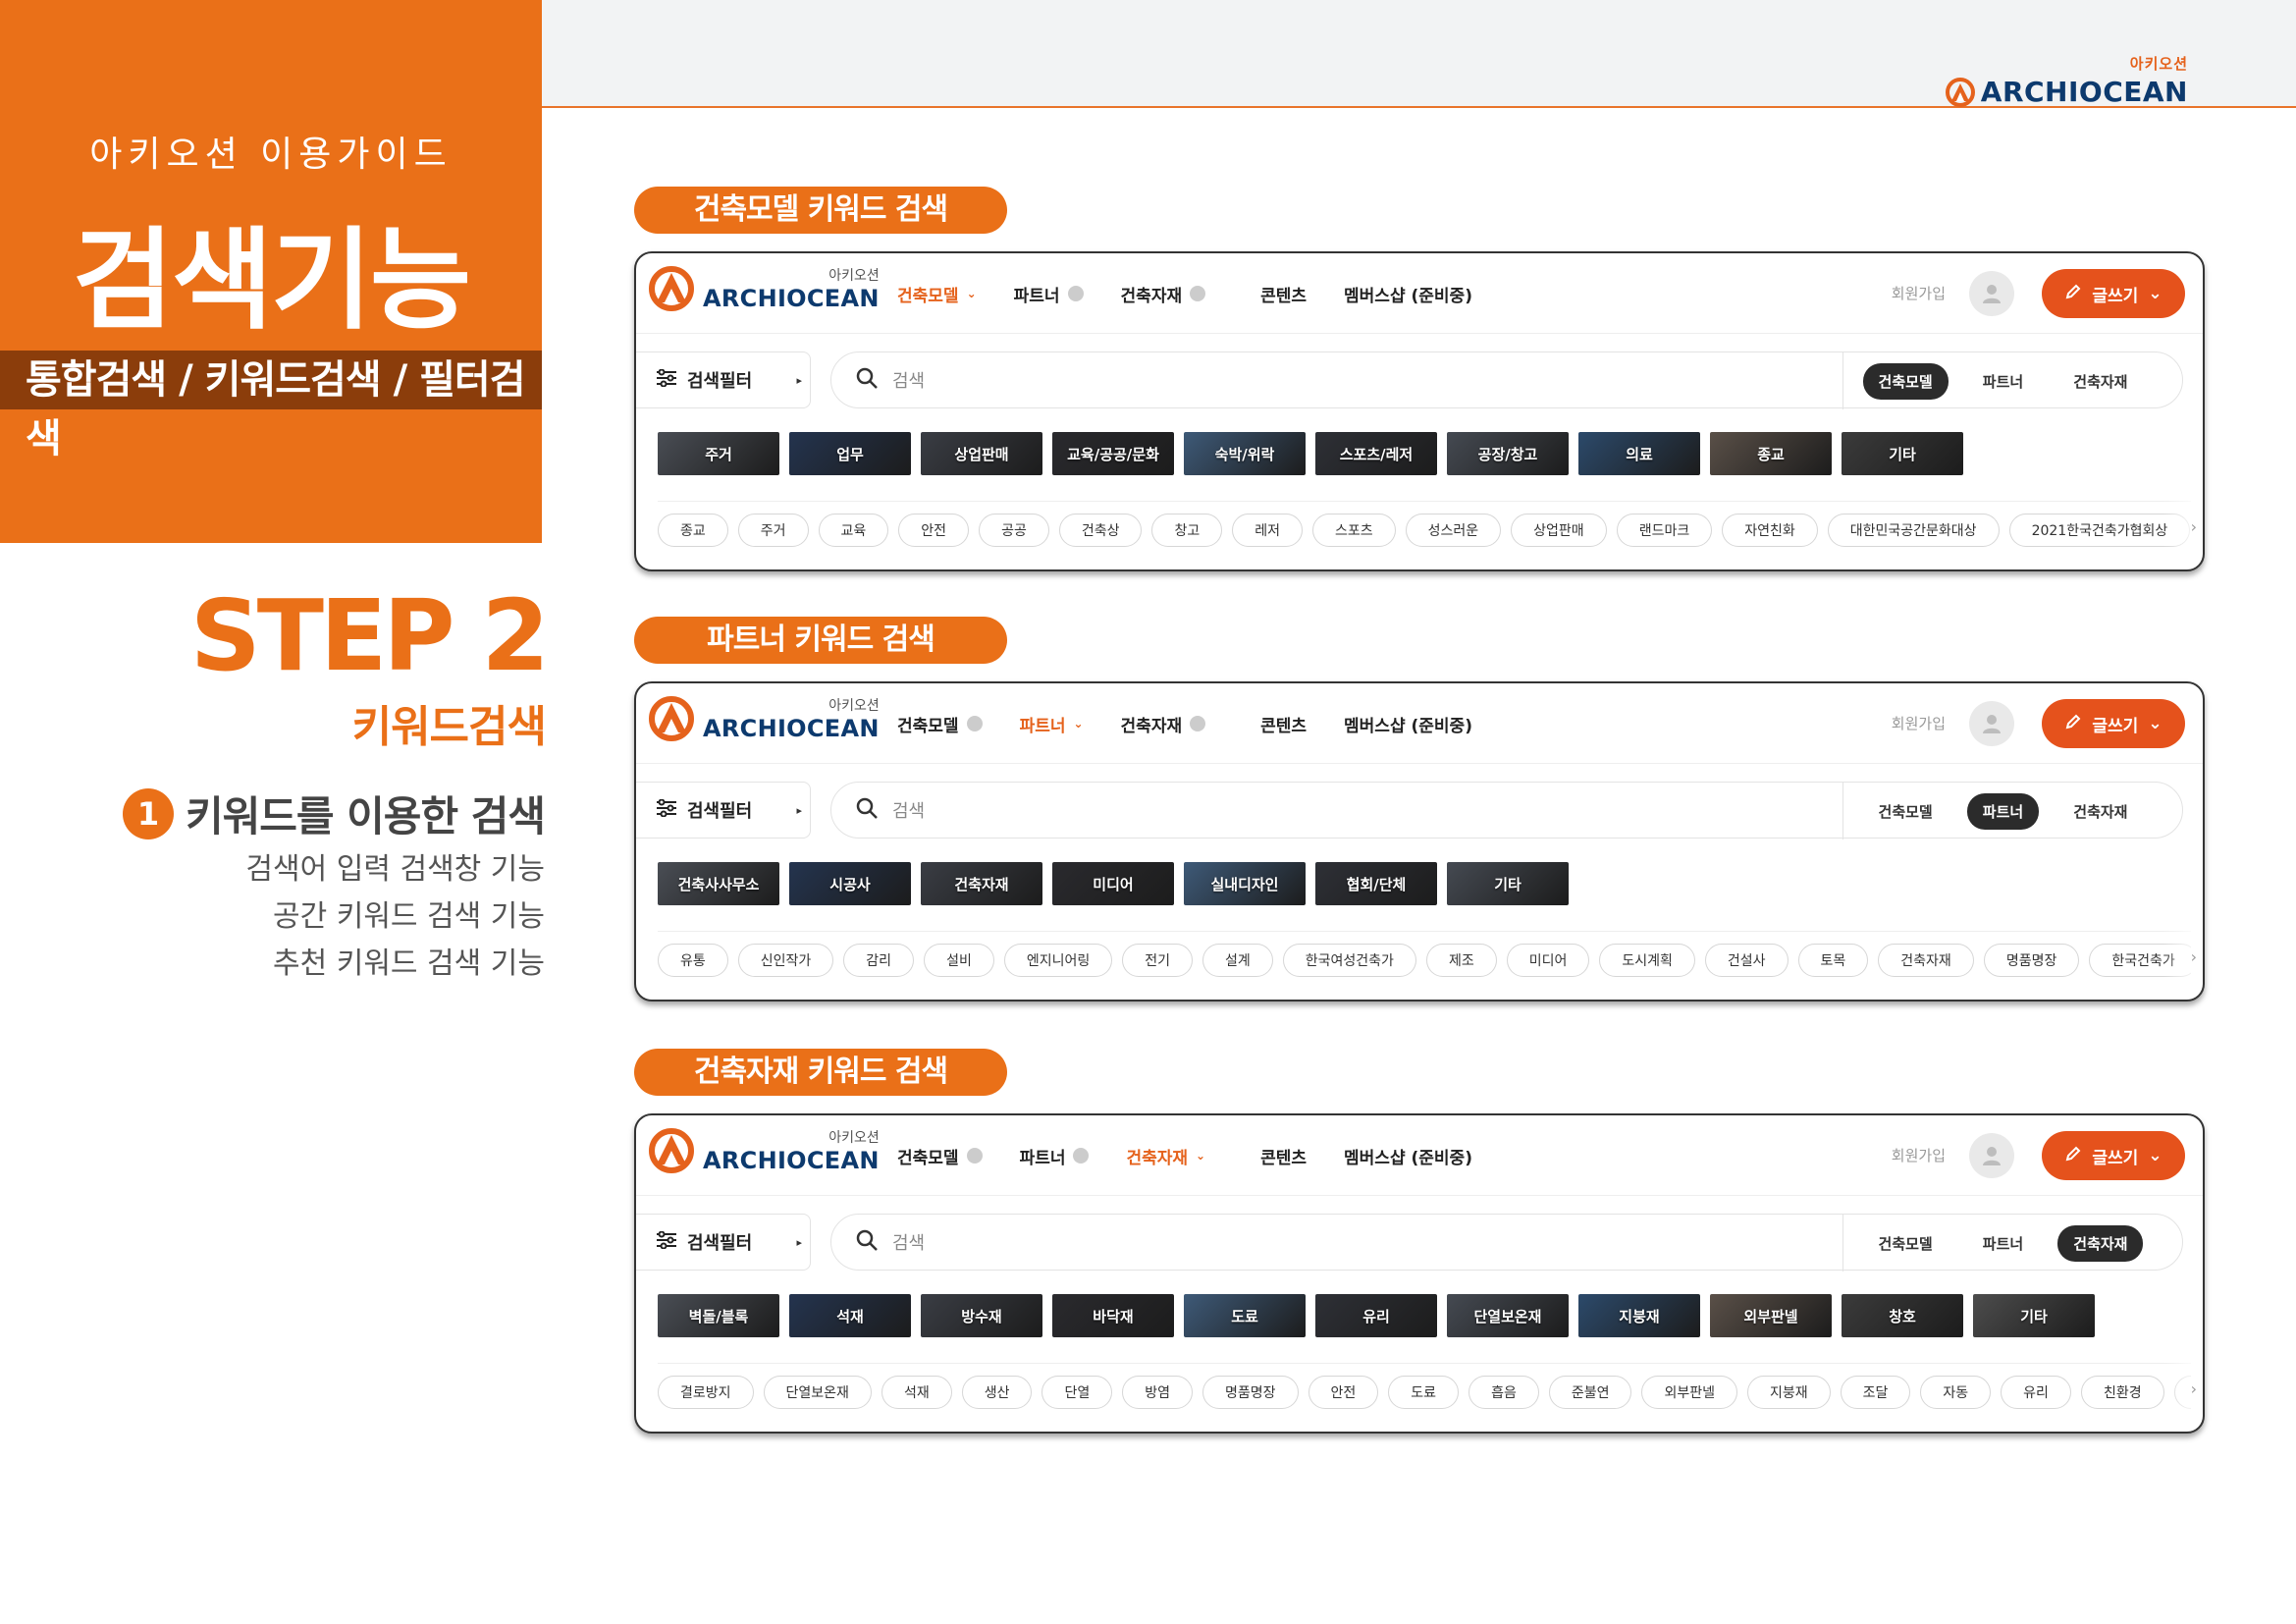 The width and height of the screenshot is (2296, 1624). I want to click on category-button: 종교, so click(1771, 453).